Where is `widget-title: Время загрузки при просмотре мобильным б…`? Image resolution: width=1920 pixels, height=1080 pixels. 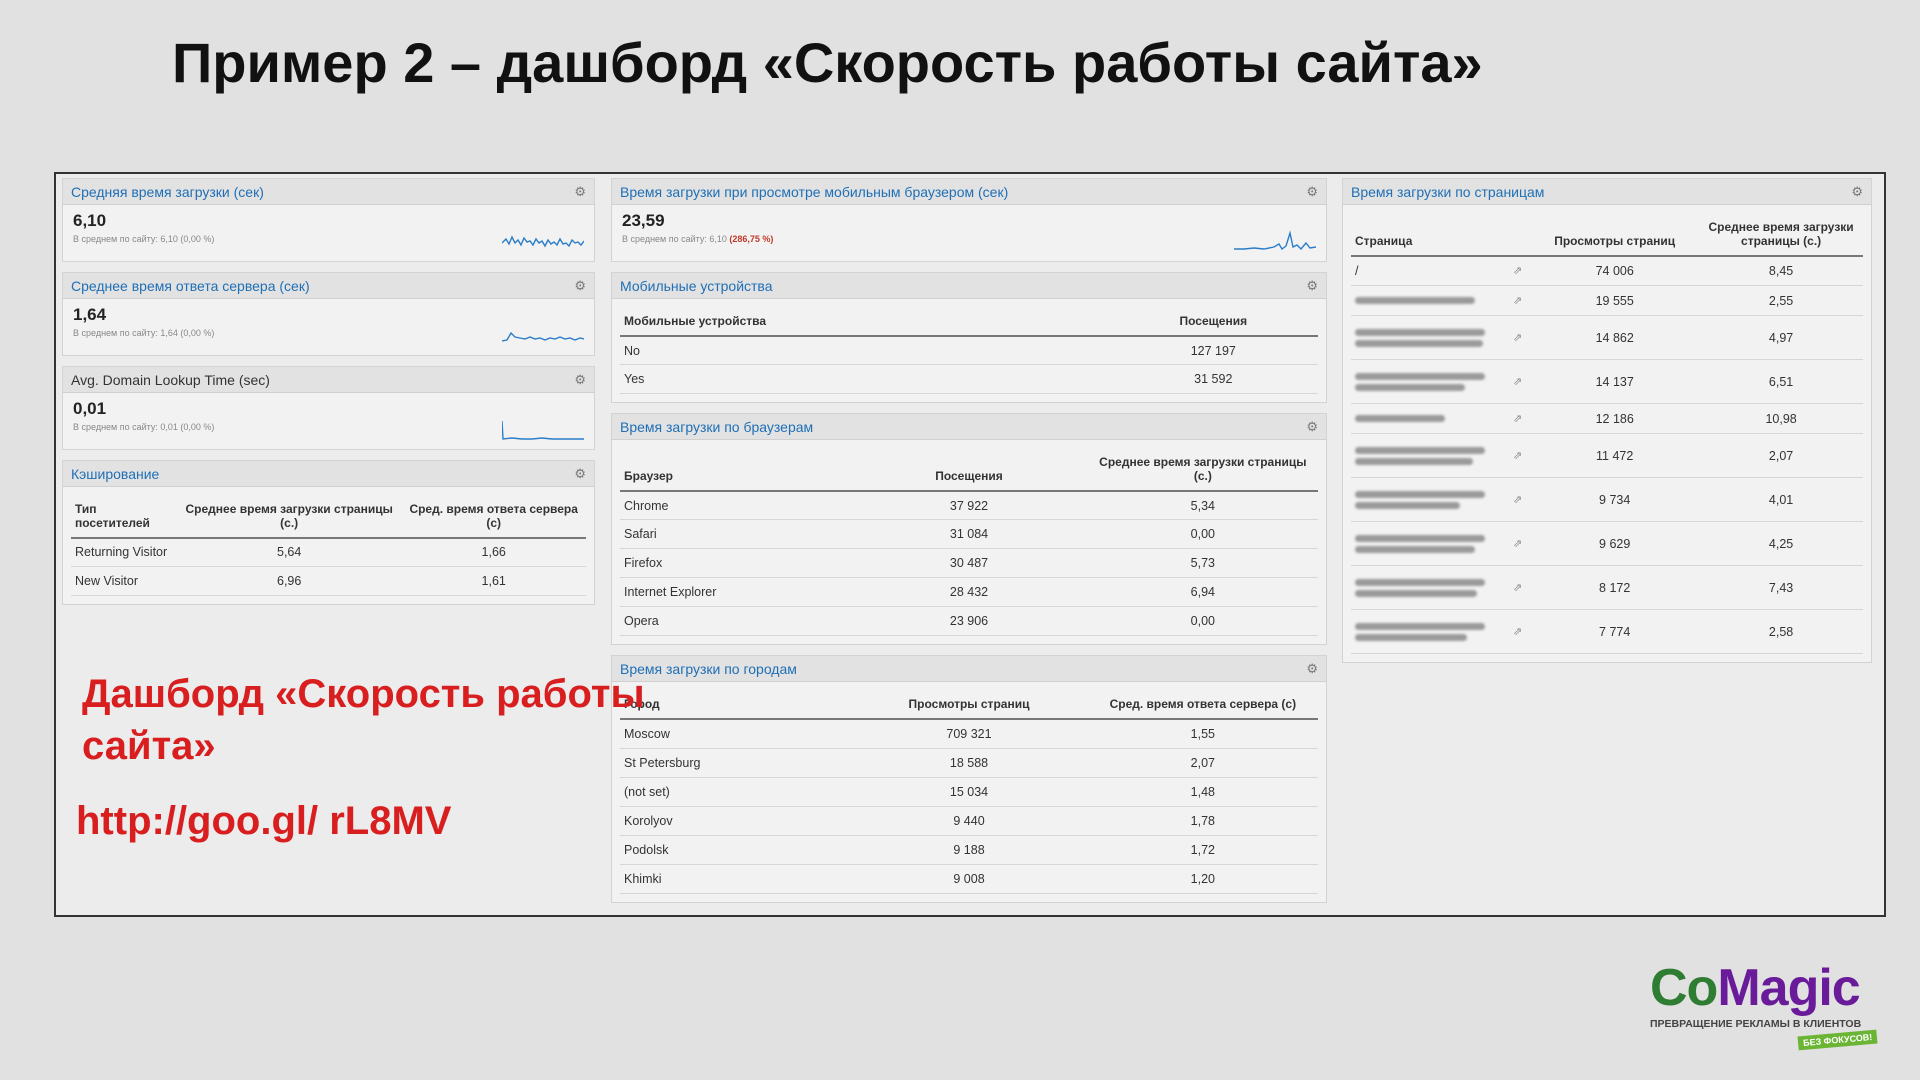
widget-title: Время загрузки при просмотре мобильным б… is located at coordinates (814, 192).